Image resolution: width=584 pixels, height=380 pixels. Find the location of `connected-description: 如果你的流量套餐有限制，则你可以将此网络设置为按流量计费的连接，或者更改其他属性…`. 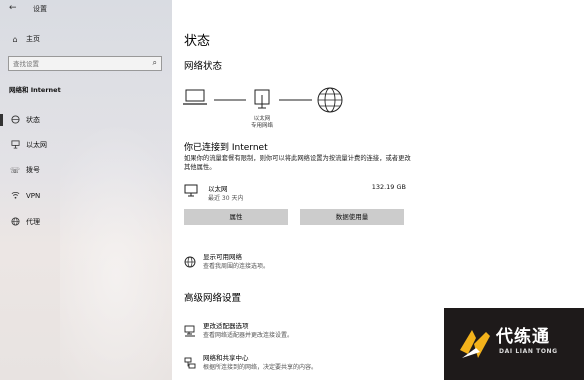

connected-description: 如果你的流量套餐有限制，则你可以将此网络设置为按流量计费的连接，或者更改其他属性… is located at coordinates (297, 163).